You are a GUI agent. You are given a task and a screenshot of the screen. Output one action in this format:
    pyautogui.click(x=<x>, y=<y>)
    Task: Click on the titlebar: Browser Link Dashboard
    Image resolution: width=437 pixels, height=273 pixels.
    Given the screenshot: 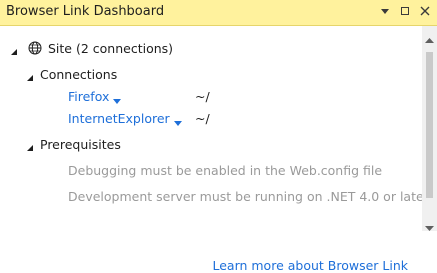 What is the action you would take?
    pyautogui.click(x=218, y=13)
    